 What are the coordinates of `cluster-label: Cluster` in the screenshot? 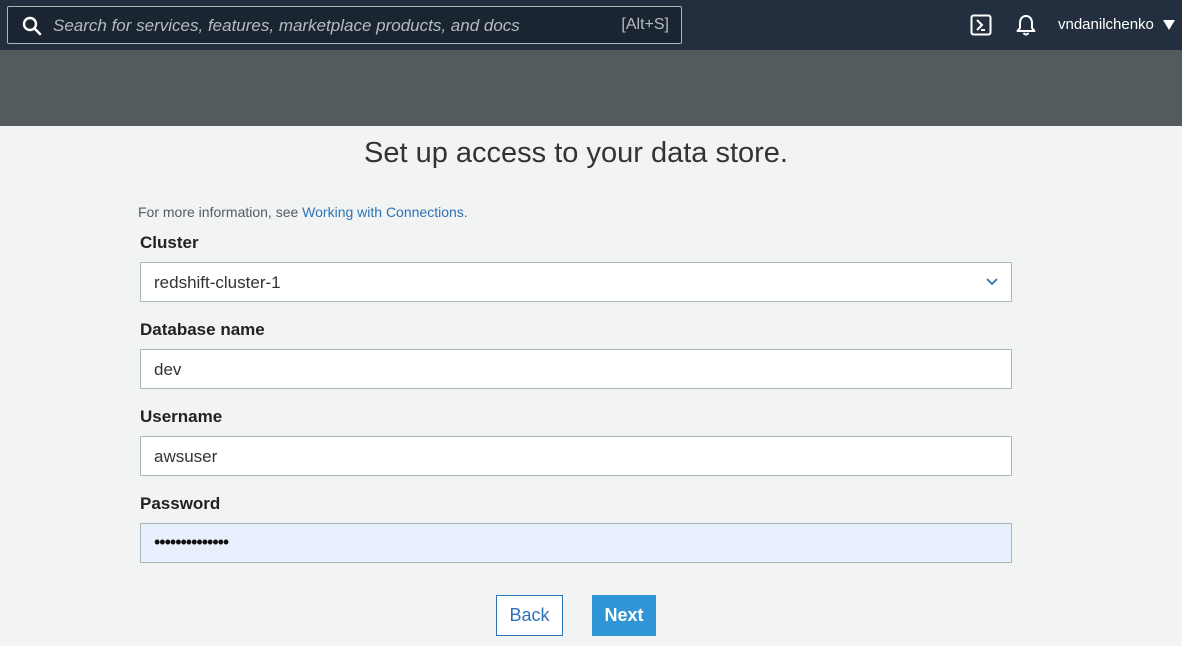 It's located at (169, 242).